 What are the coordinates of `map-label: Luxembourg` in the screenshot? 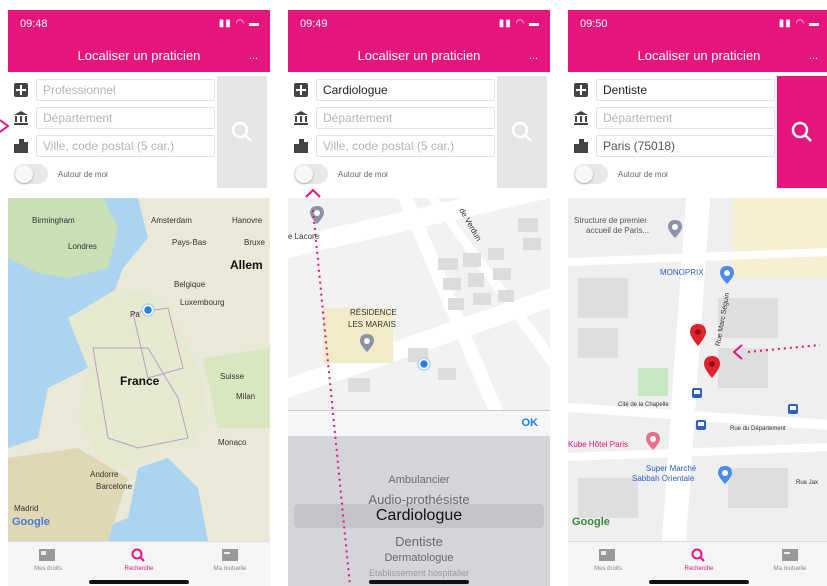 It's located at (202, 302).